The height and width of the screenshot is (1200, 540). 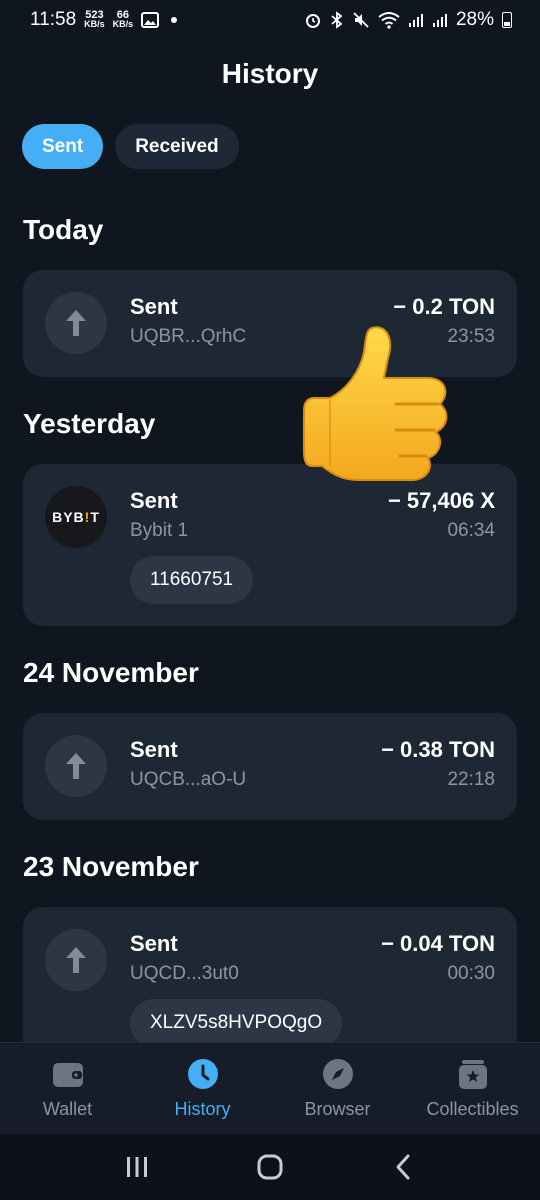 I want to click on bybit-logo: BYB! T, so click(x=76, y=517).